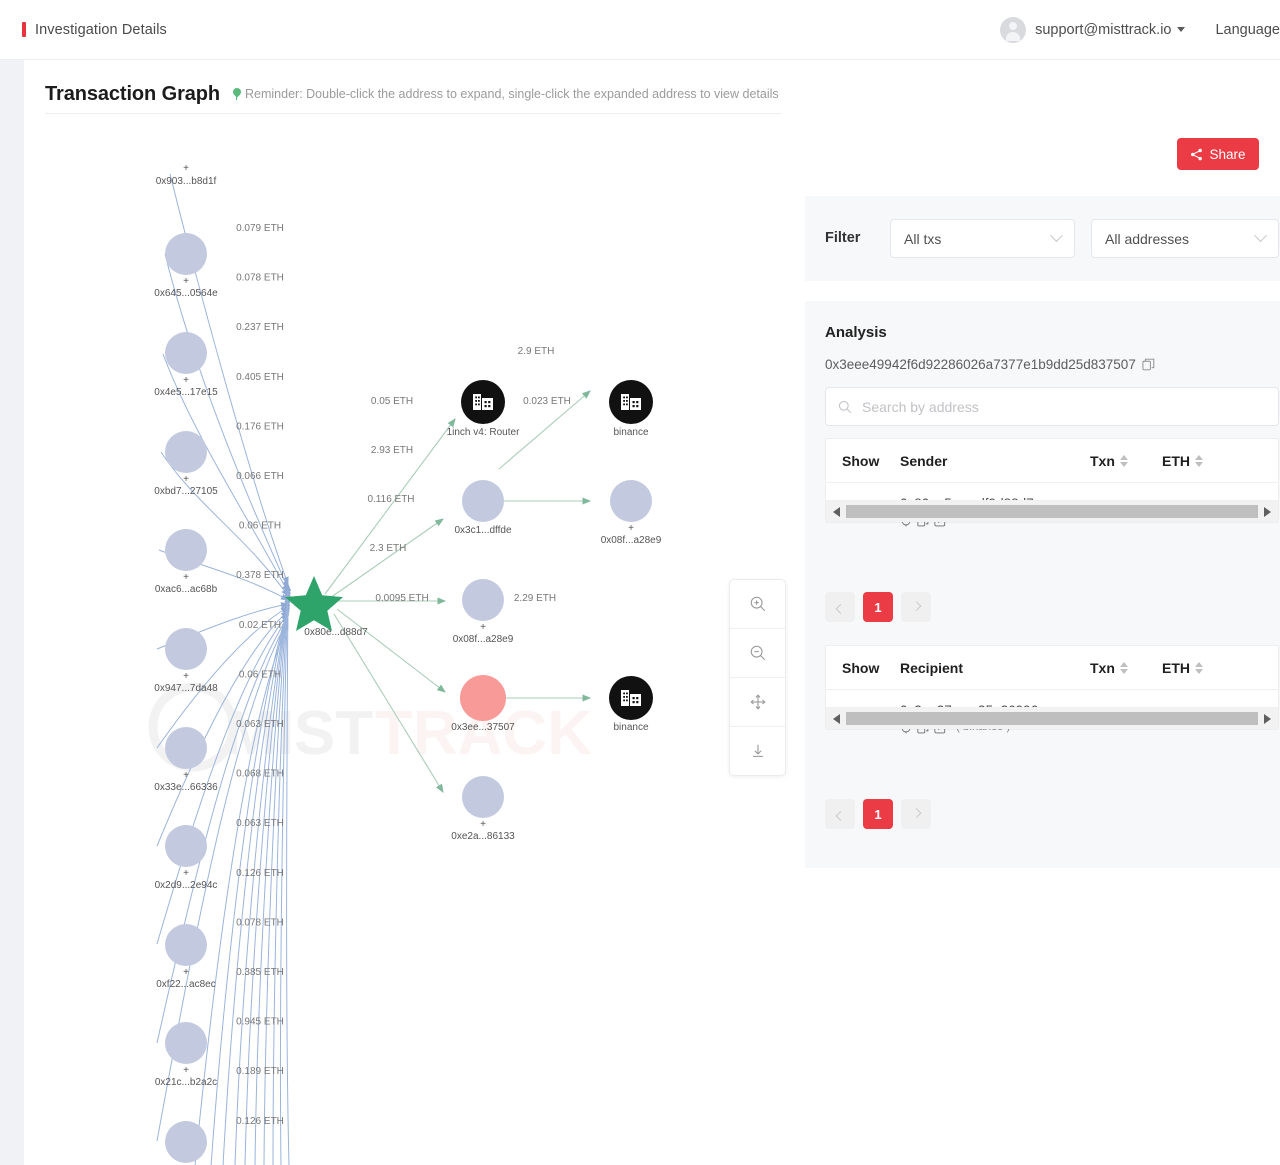 This screenshot has width=1280, height=1165. Describe the element at coordinates (483, 432) in the screenshot. I see `node-label: 1inch v4: Router` at that location.